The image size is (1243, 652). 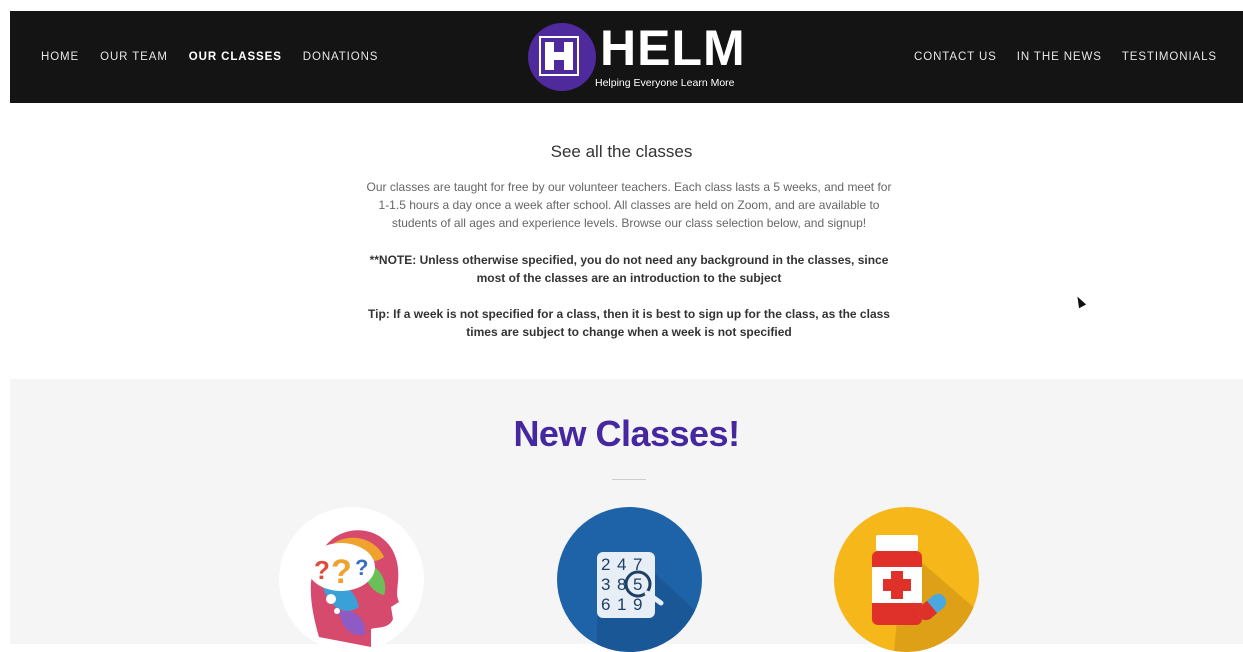 What do you see at coordinates (629, 479) in the screenshot?
I see `section-divider` at bounding box center [629, 479].